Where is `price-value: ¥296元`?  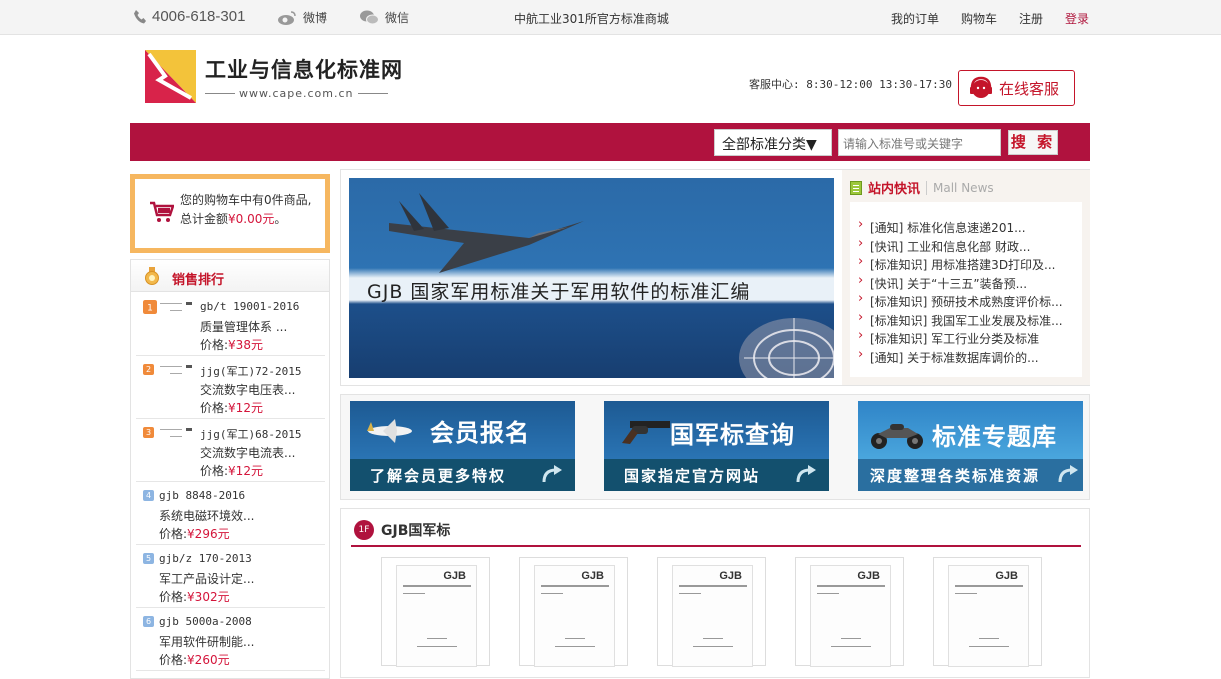
price-value: ¥296元 is located at coordinates (208, 534).